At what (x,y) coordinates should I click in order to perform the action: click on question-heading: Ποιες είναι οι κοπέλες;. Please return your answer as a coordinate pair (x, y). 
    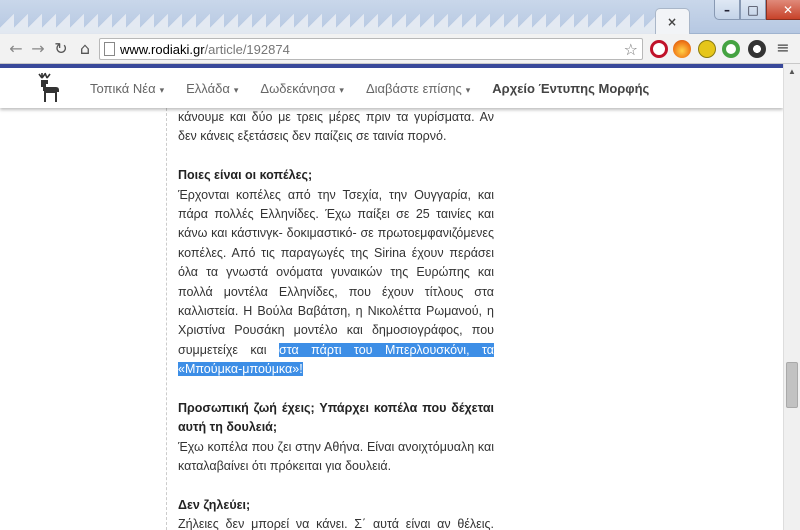
    Looking at the image, I should click on (245, 175).